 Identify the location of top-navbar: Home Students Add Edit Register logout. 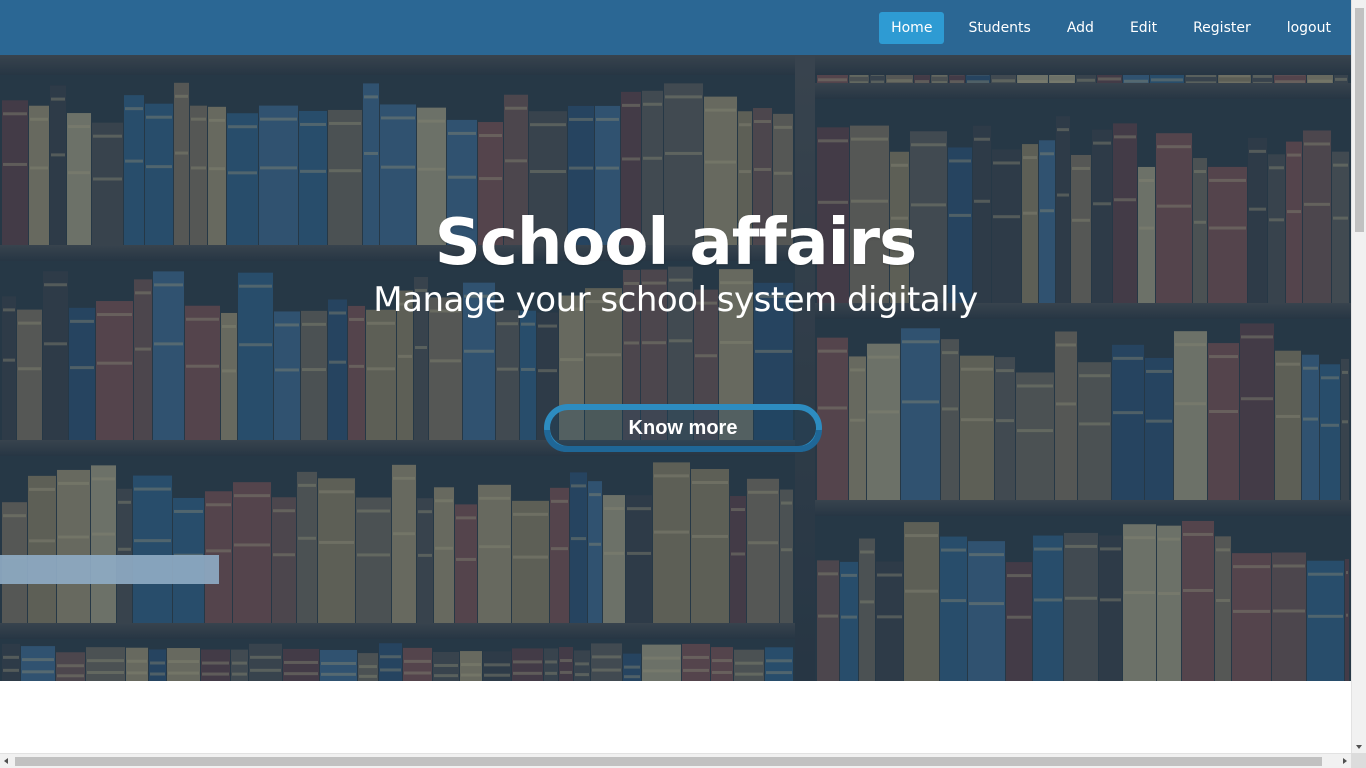
(675, 27).